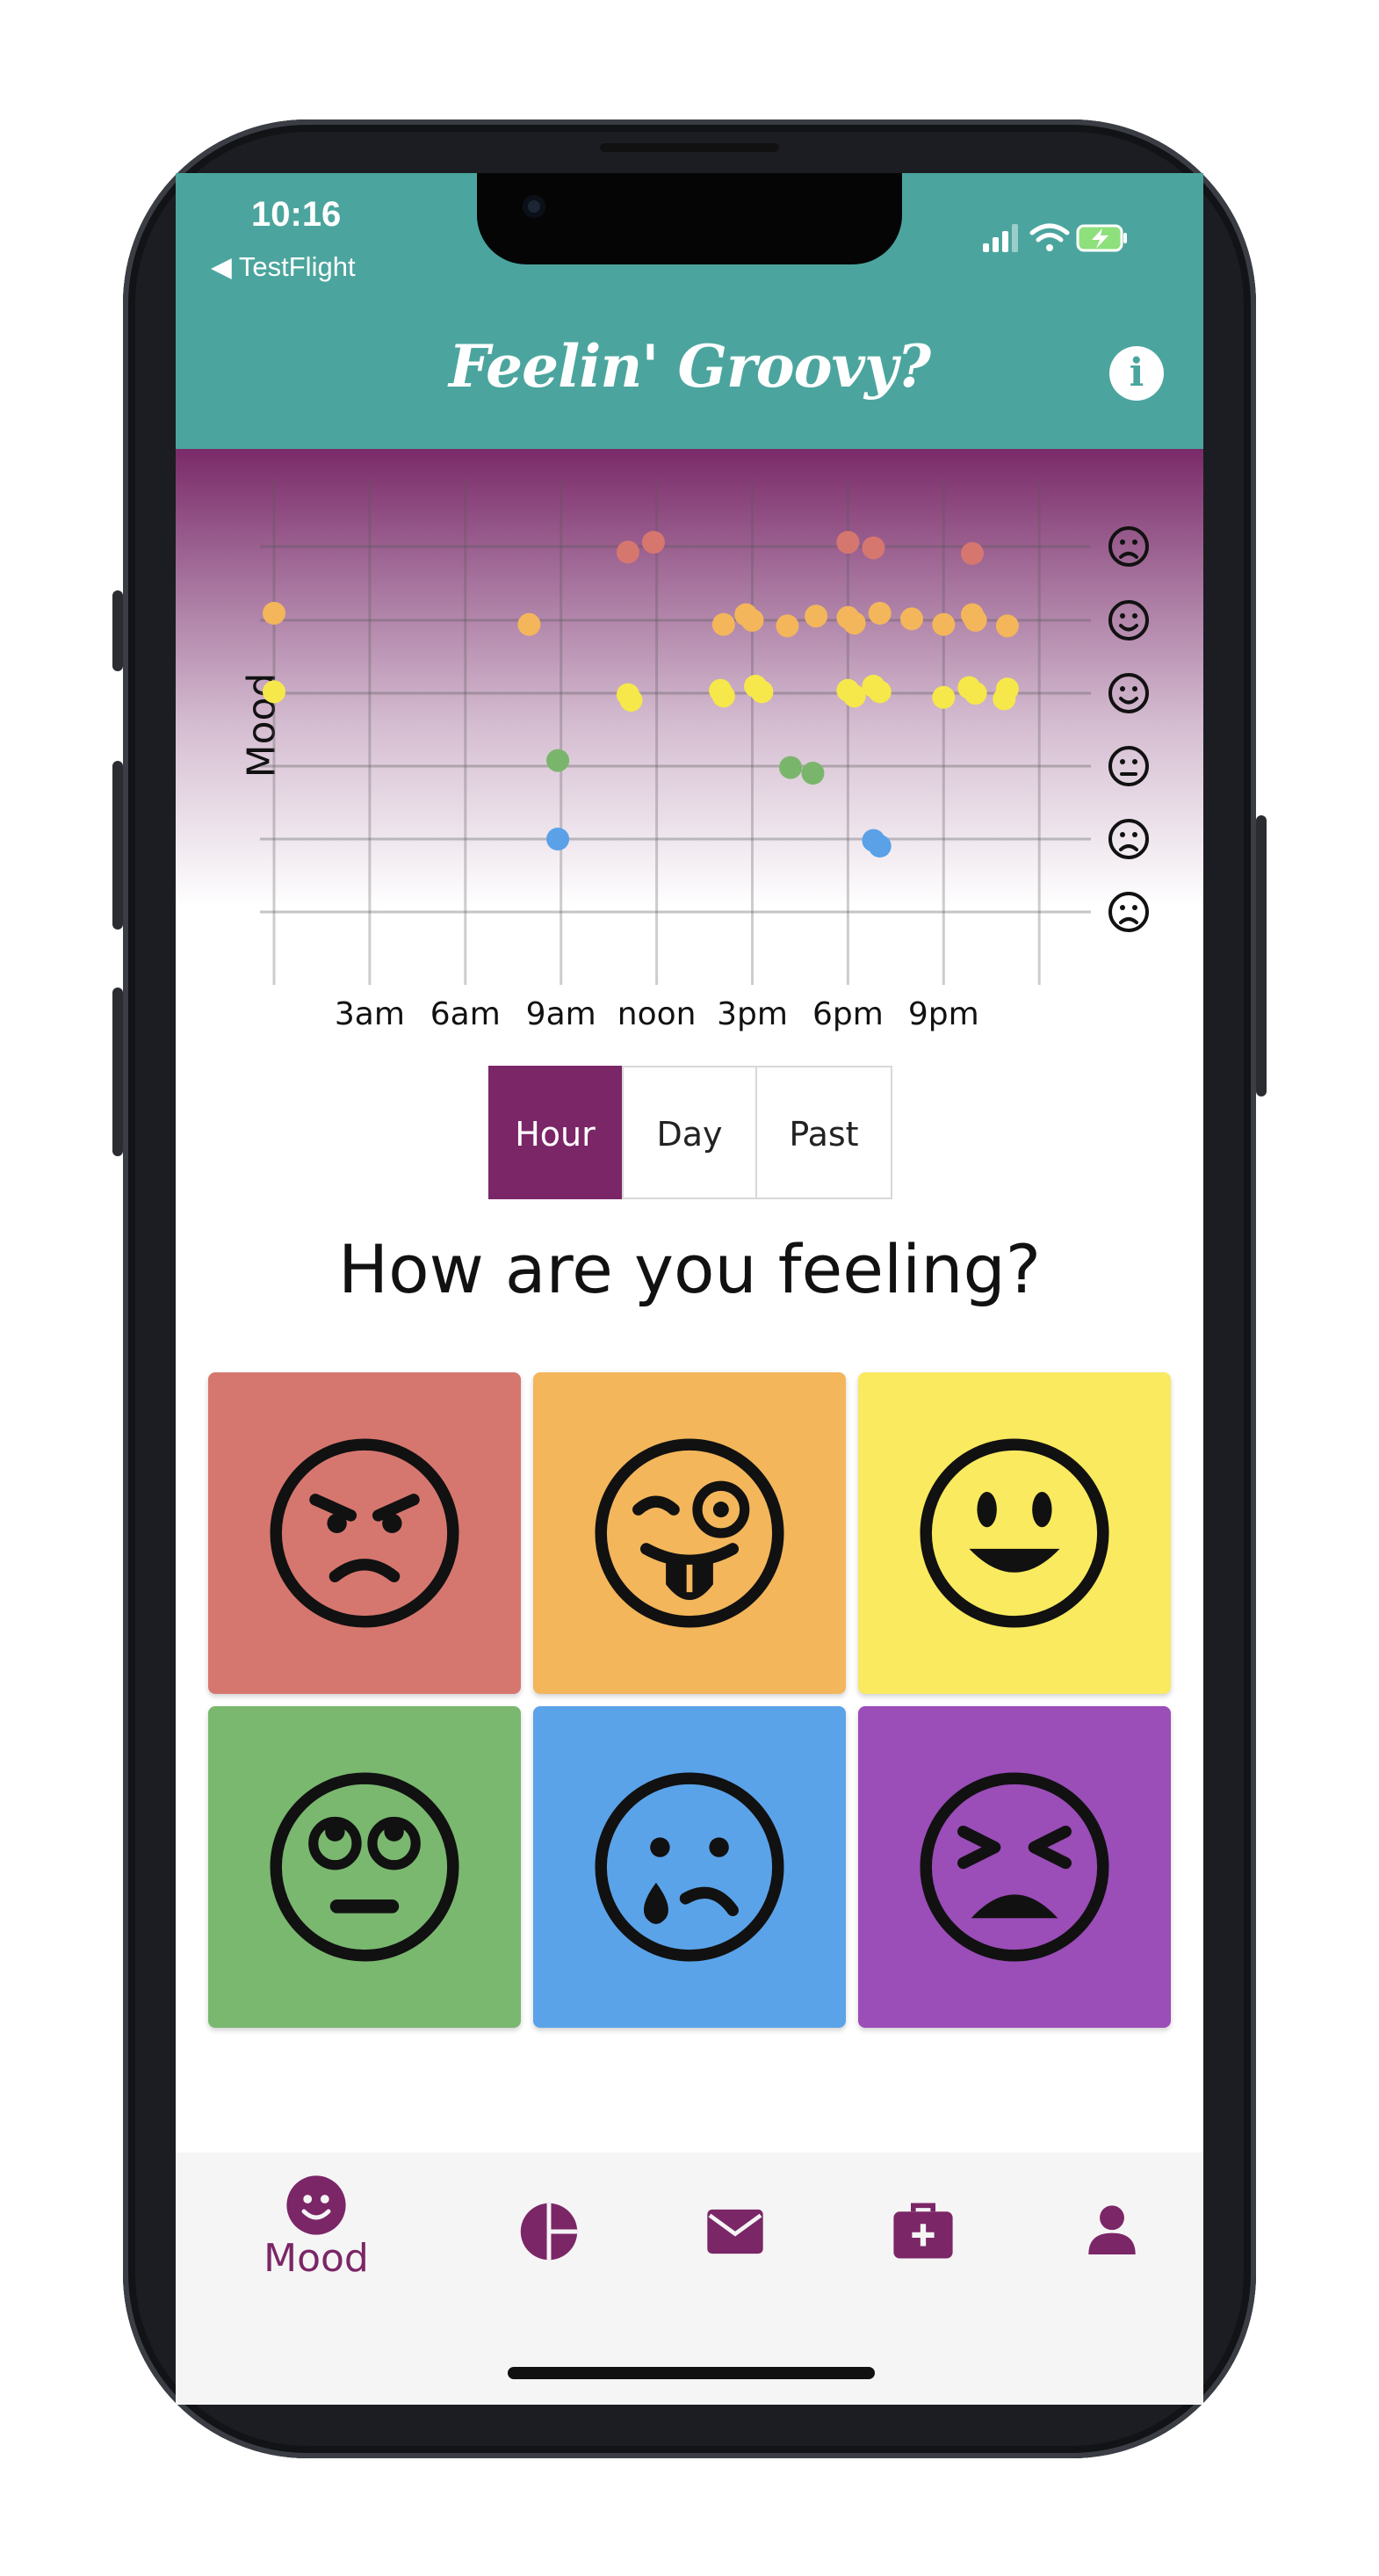 This screenshot has height=2576, width=1379. I want to click on x-tick-label: 9pm, so click(943, 1014).